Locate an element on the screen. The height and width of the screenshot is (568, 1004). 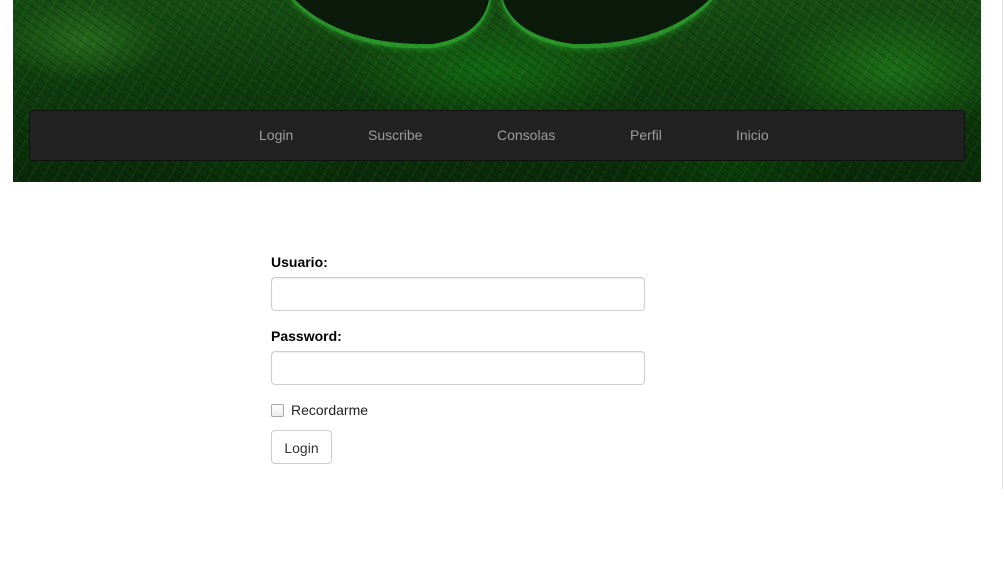
remember-checkbox is located at coordinates (277, 410).